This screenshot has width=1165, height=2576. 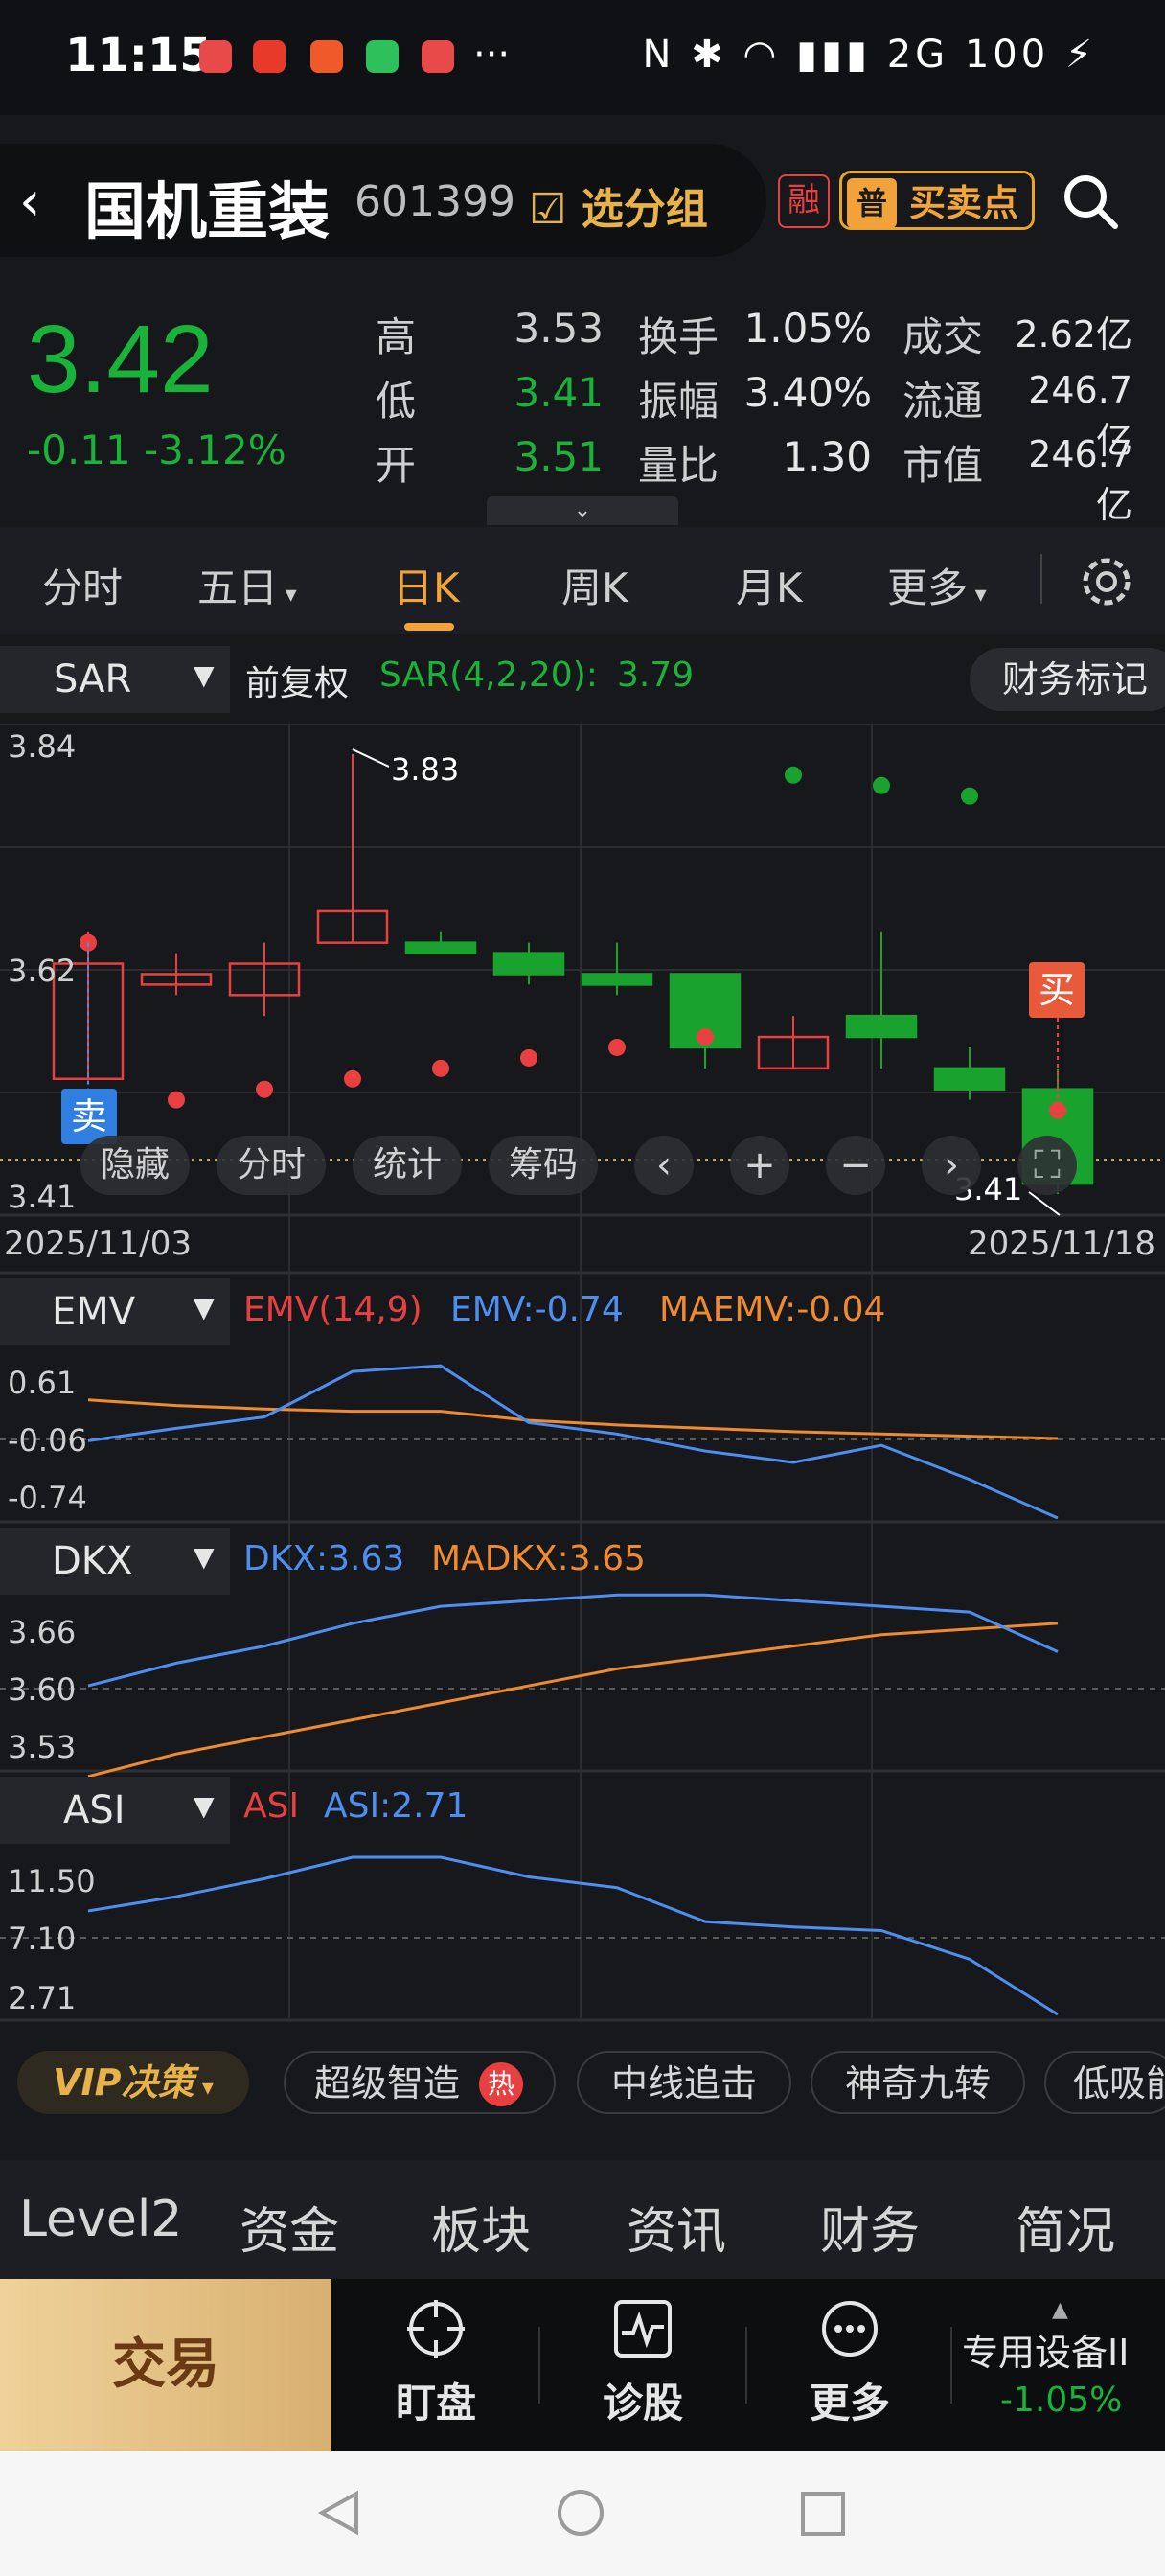 I want to click on more-label: 更多, so click(x=849, y=2403).